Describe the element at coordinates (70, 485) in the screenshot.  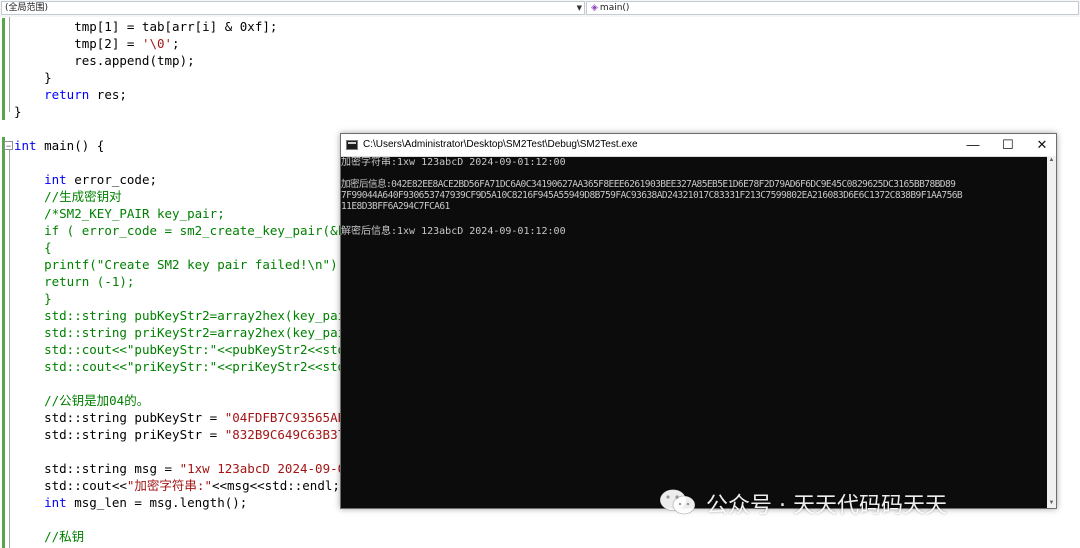
I see `code-token: std::cout<<` at that location.